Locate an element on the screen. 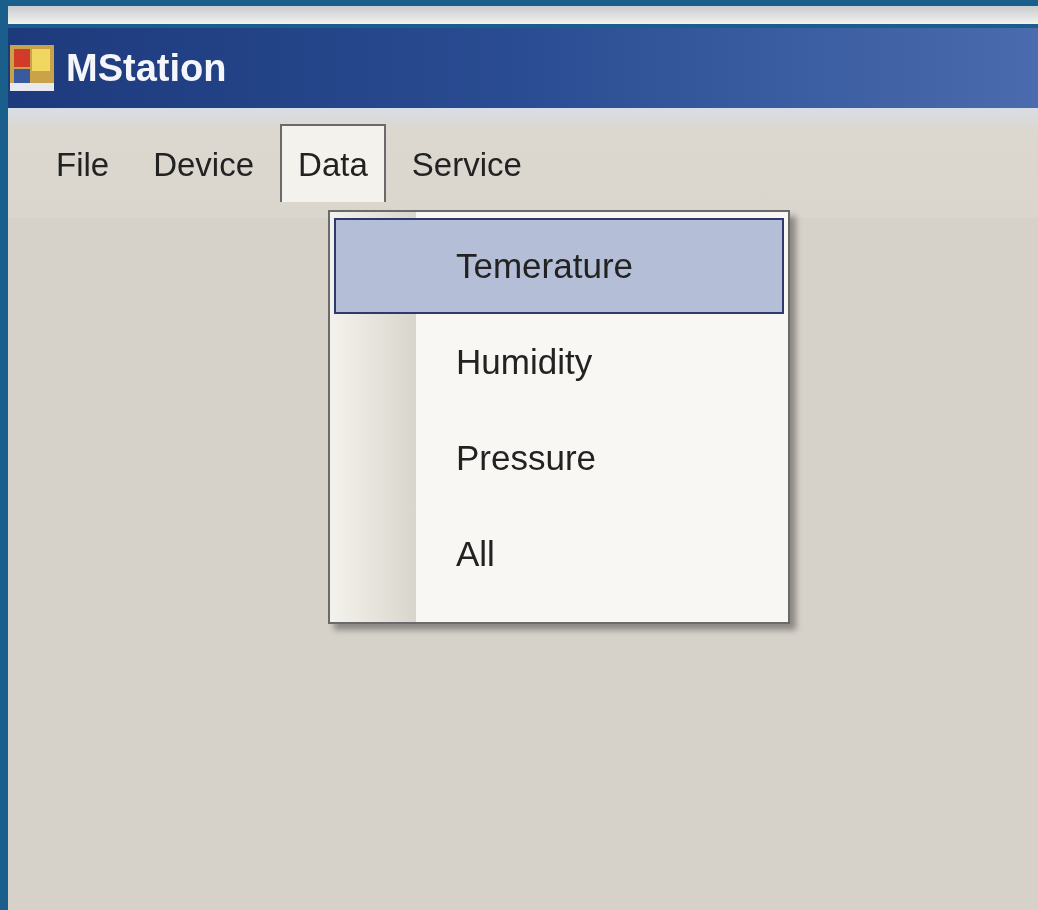  menu-option: Temerature is located at coordinates (559, 266).